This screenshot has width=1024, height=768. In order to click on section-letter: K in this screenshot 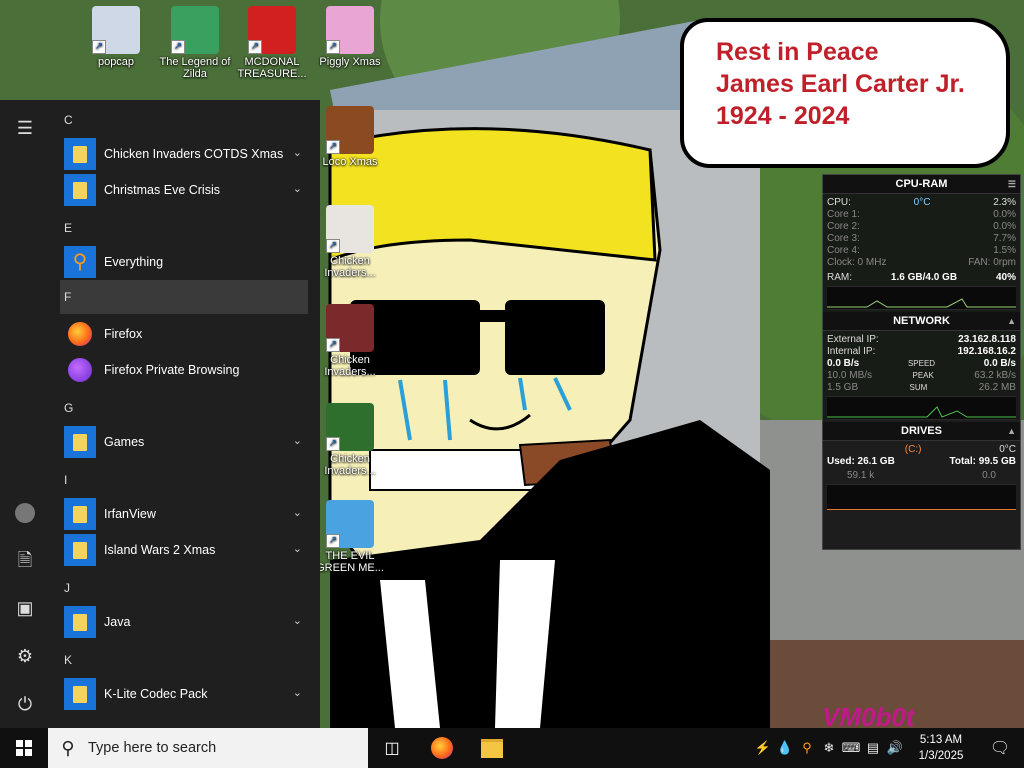, I will do `click(184, 658)`.